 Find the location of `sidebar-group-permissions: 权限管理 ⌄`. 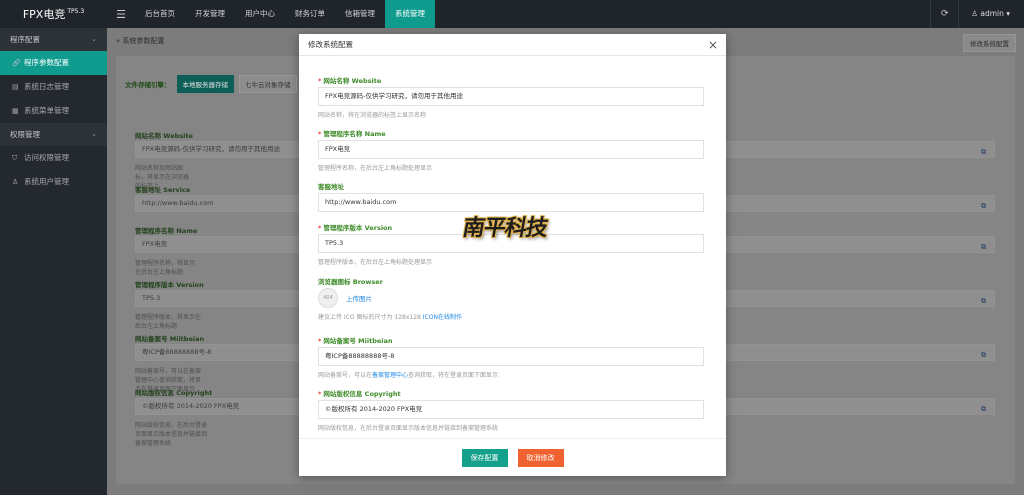

sidebar-group-permissions: 权限管理 ⌄ is located at coordinates (53, 134).